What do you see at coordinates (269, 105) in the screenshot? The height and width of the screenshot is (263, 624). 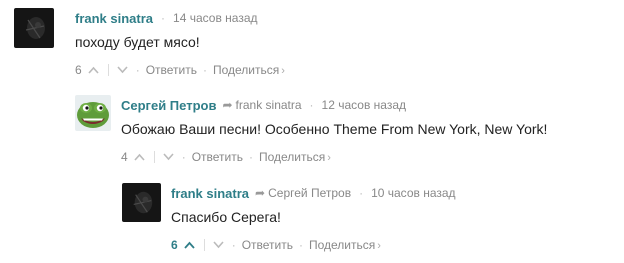 I see `reply-to-name: frank sinatra` at bounding box center [269, 105].